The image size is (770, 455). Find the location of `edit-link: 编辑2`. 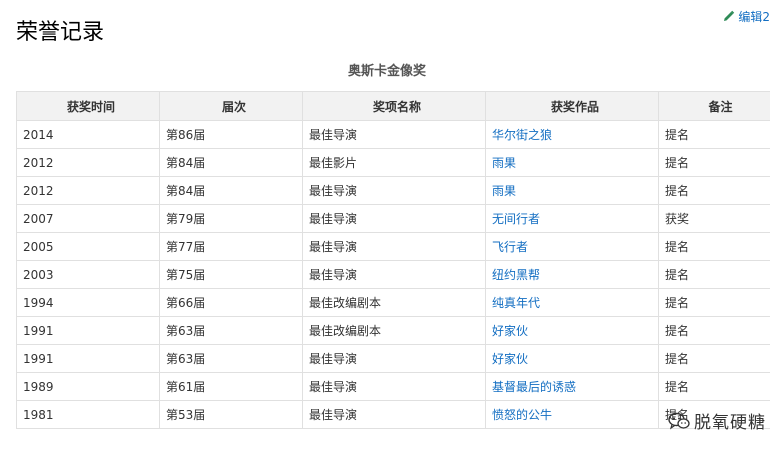

edit-link: 编辑2 is located at coordinates (746, 16).